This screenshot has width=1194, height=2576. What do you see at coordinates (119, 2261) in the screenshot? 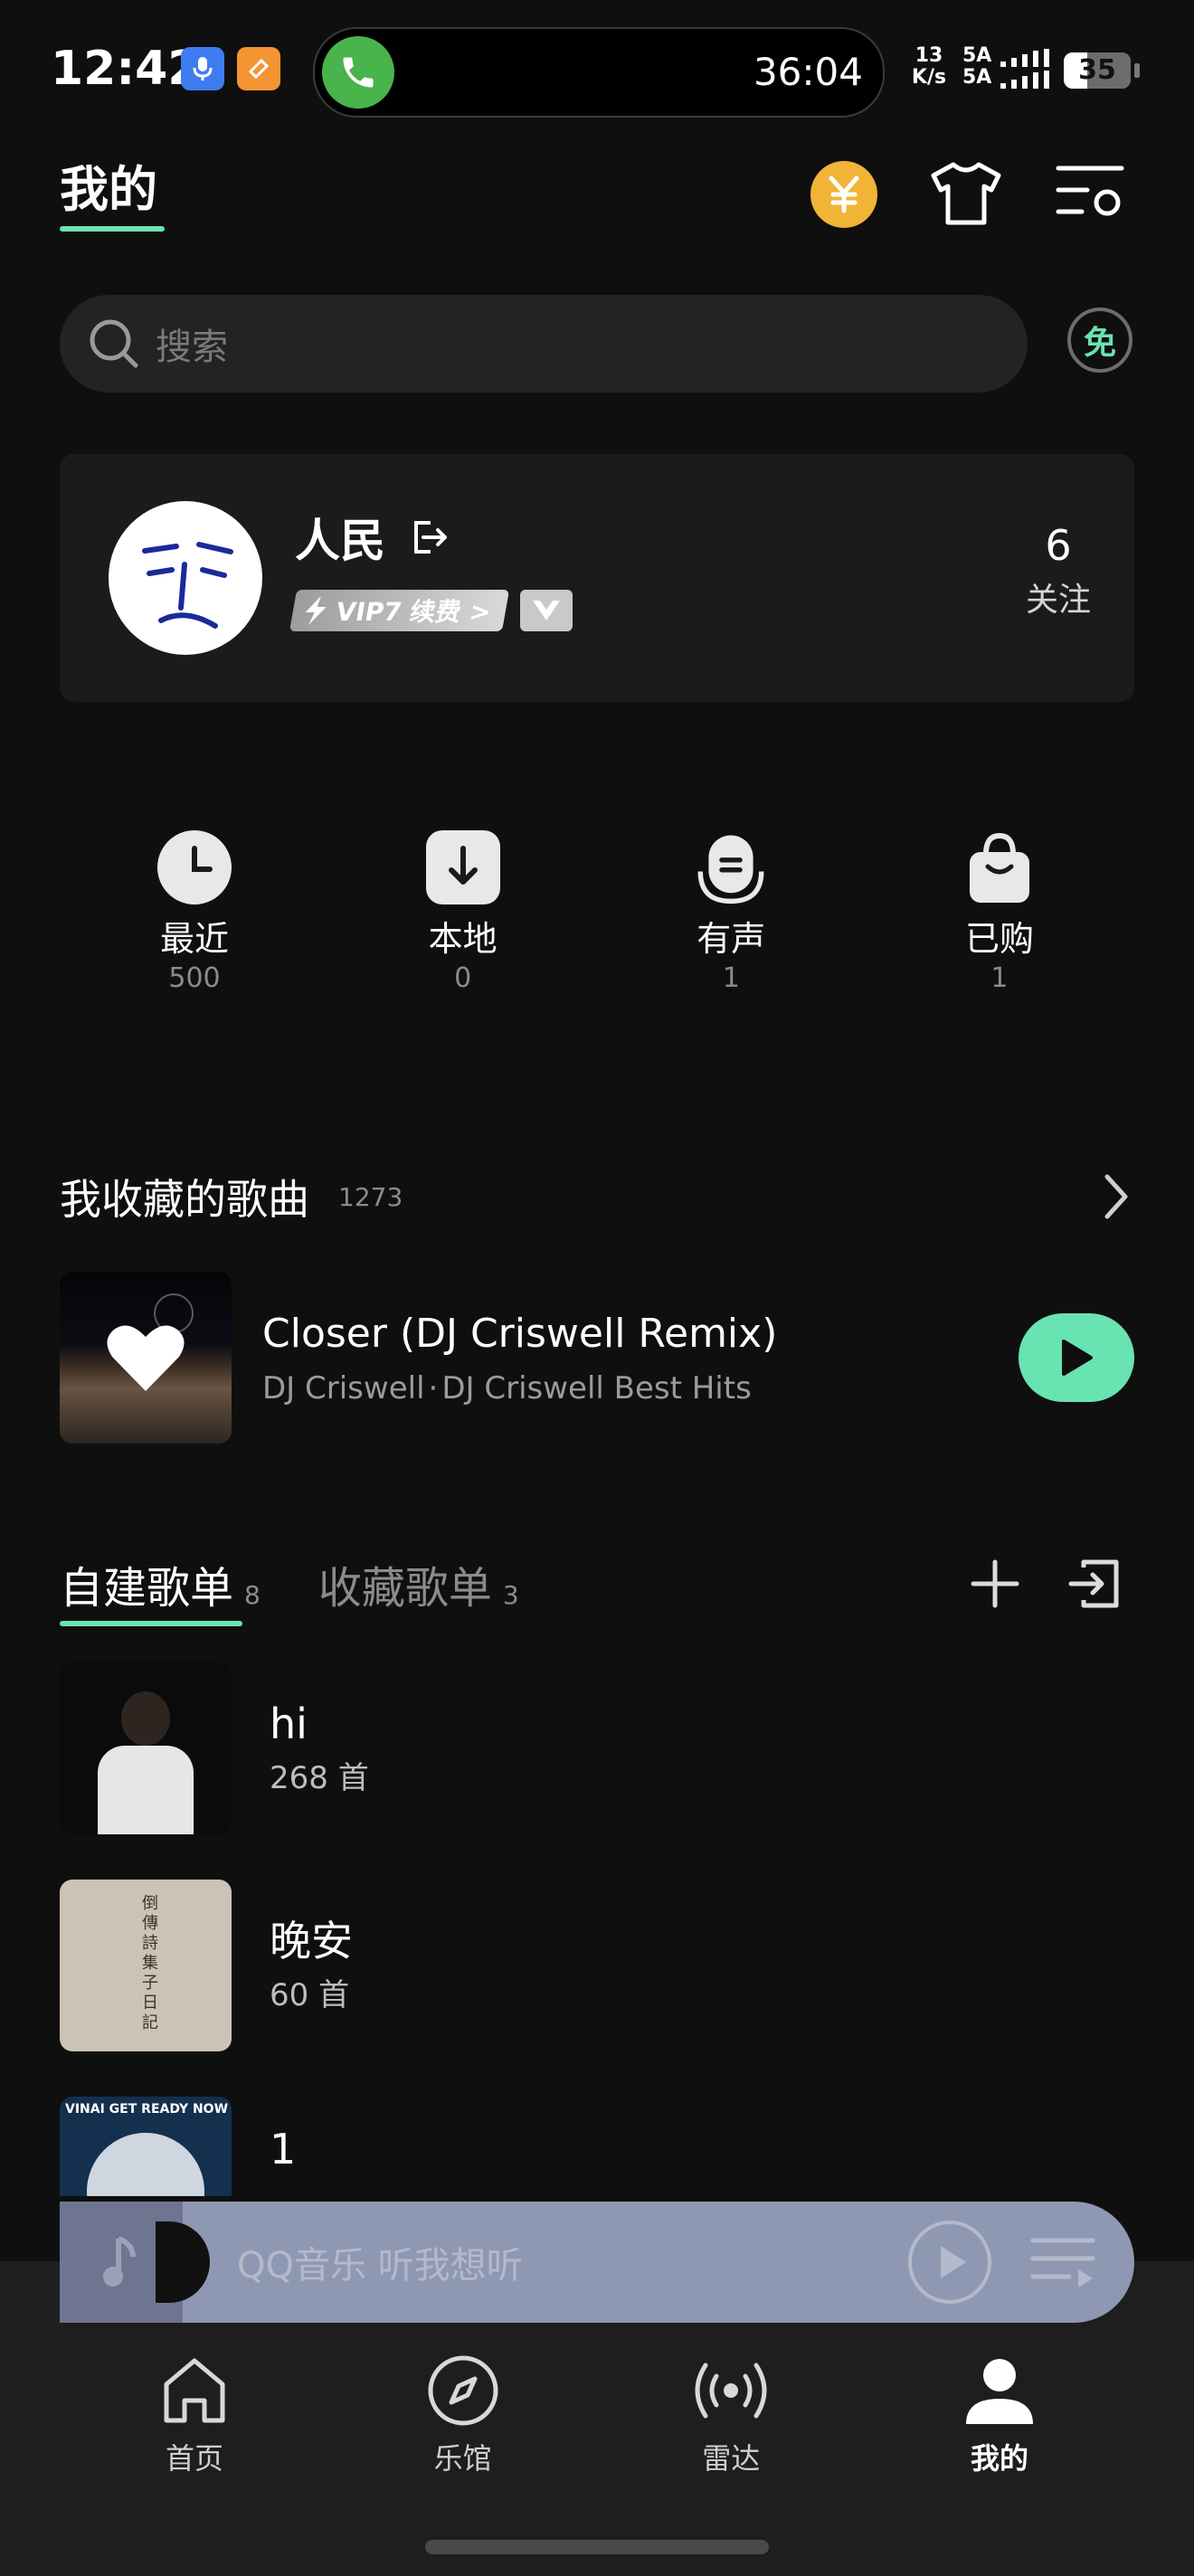
I see `music-note-icon` at bounding box center [119, 2261].